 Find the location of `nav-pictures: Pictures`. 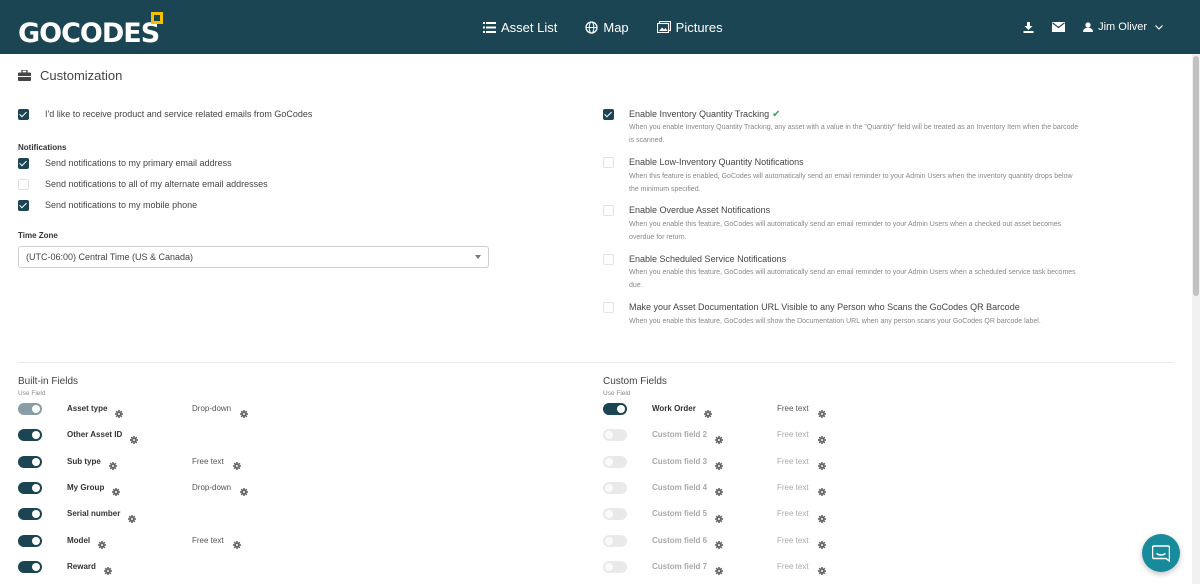

nav-pictures: Pictures is located at coordinates (689, 27).